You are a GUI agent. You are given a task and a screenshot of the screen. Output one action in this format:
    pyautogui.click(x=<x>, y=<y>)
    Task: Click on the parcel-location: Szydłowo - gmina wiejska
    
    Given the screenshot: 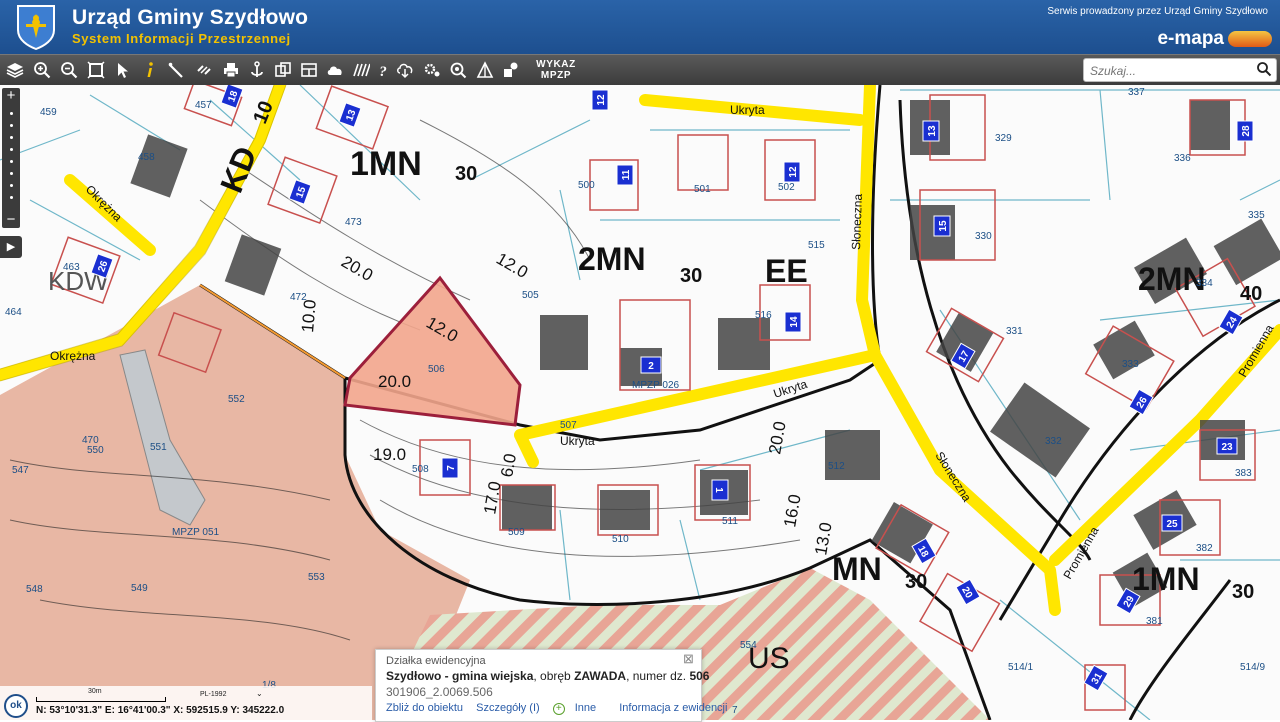 What is the action you would take?
    pyautogui.click(x=460, y=676)
    